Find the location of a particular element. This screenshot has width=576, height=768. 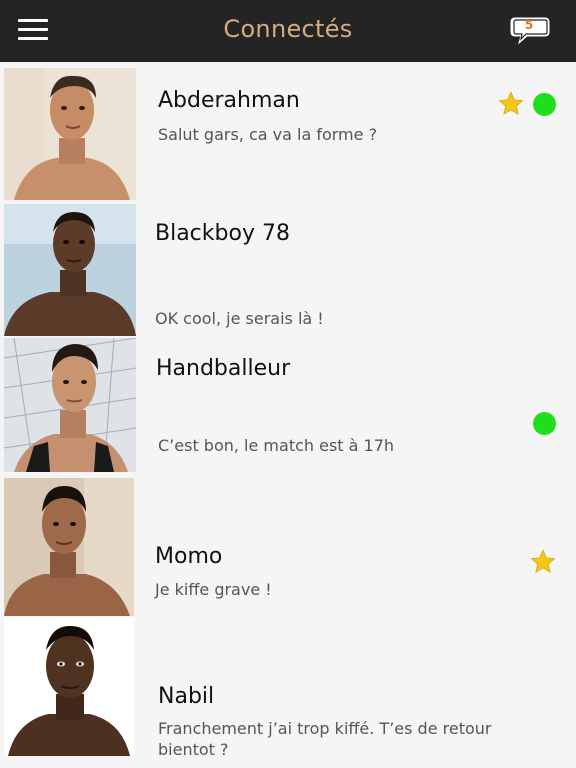

contact-name: Nabil is located at coordinates (186, 696).